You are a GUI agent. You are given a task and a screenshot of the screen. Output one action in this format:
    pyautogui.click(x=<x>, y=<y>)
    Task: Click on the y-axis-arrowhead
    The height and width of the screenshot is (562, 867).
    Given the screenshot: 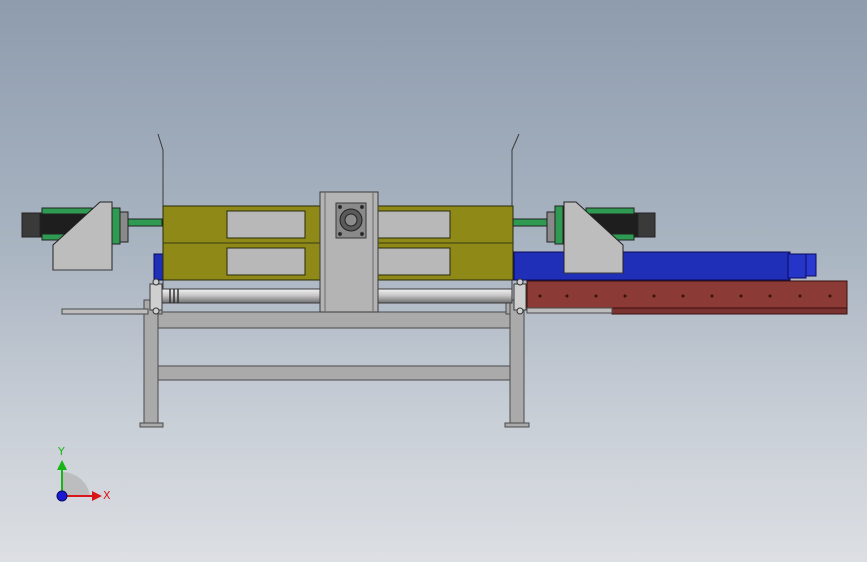 What is the action you would take?
    pyautogui.click(x=62, y=465)
    